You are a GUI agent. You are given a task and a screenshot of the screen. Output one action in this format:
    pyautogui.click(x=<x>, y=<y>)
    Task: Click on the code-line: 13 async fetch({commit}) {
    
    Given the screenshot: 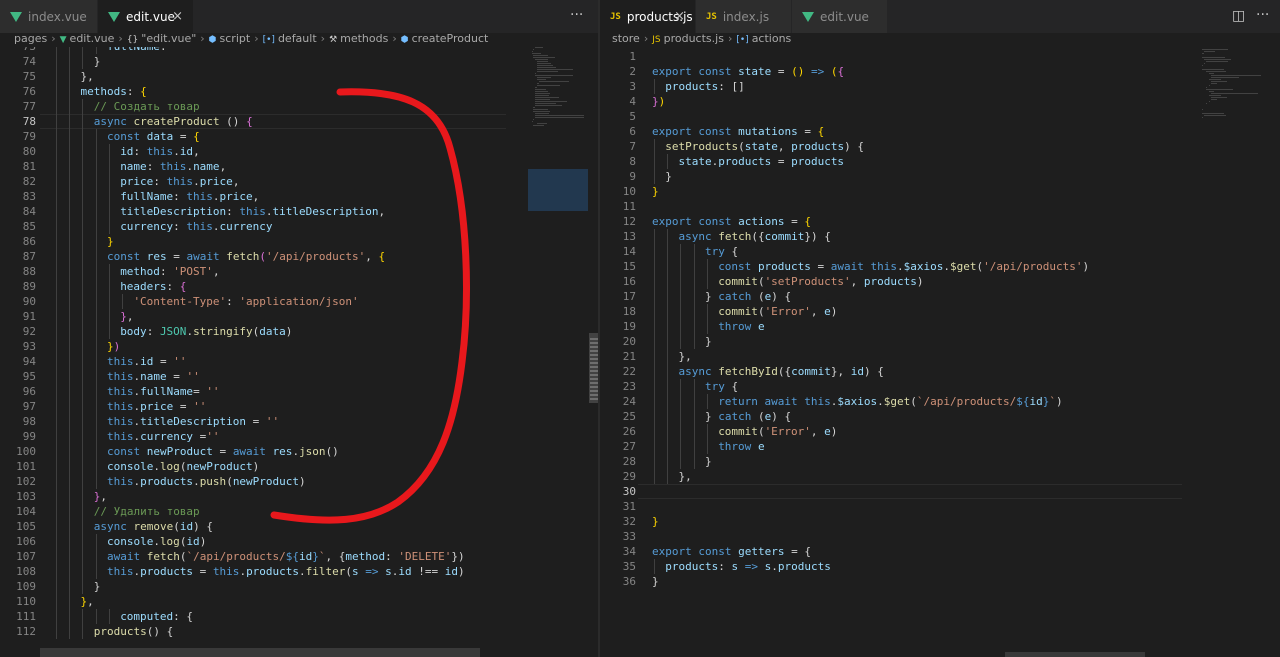 What is the action you would take?
    pyautogui.click(x=940, y=236)
    